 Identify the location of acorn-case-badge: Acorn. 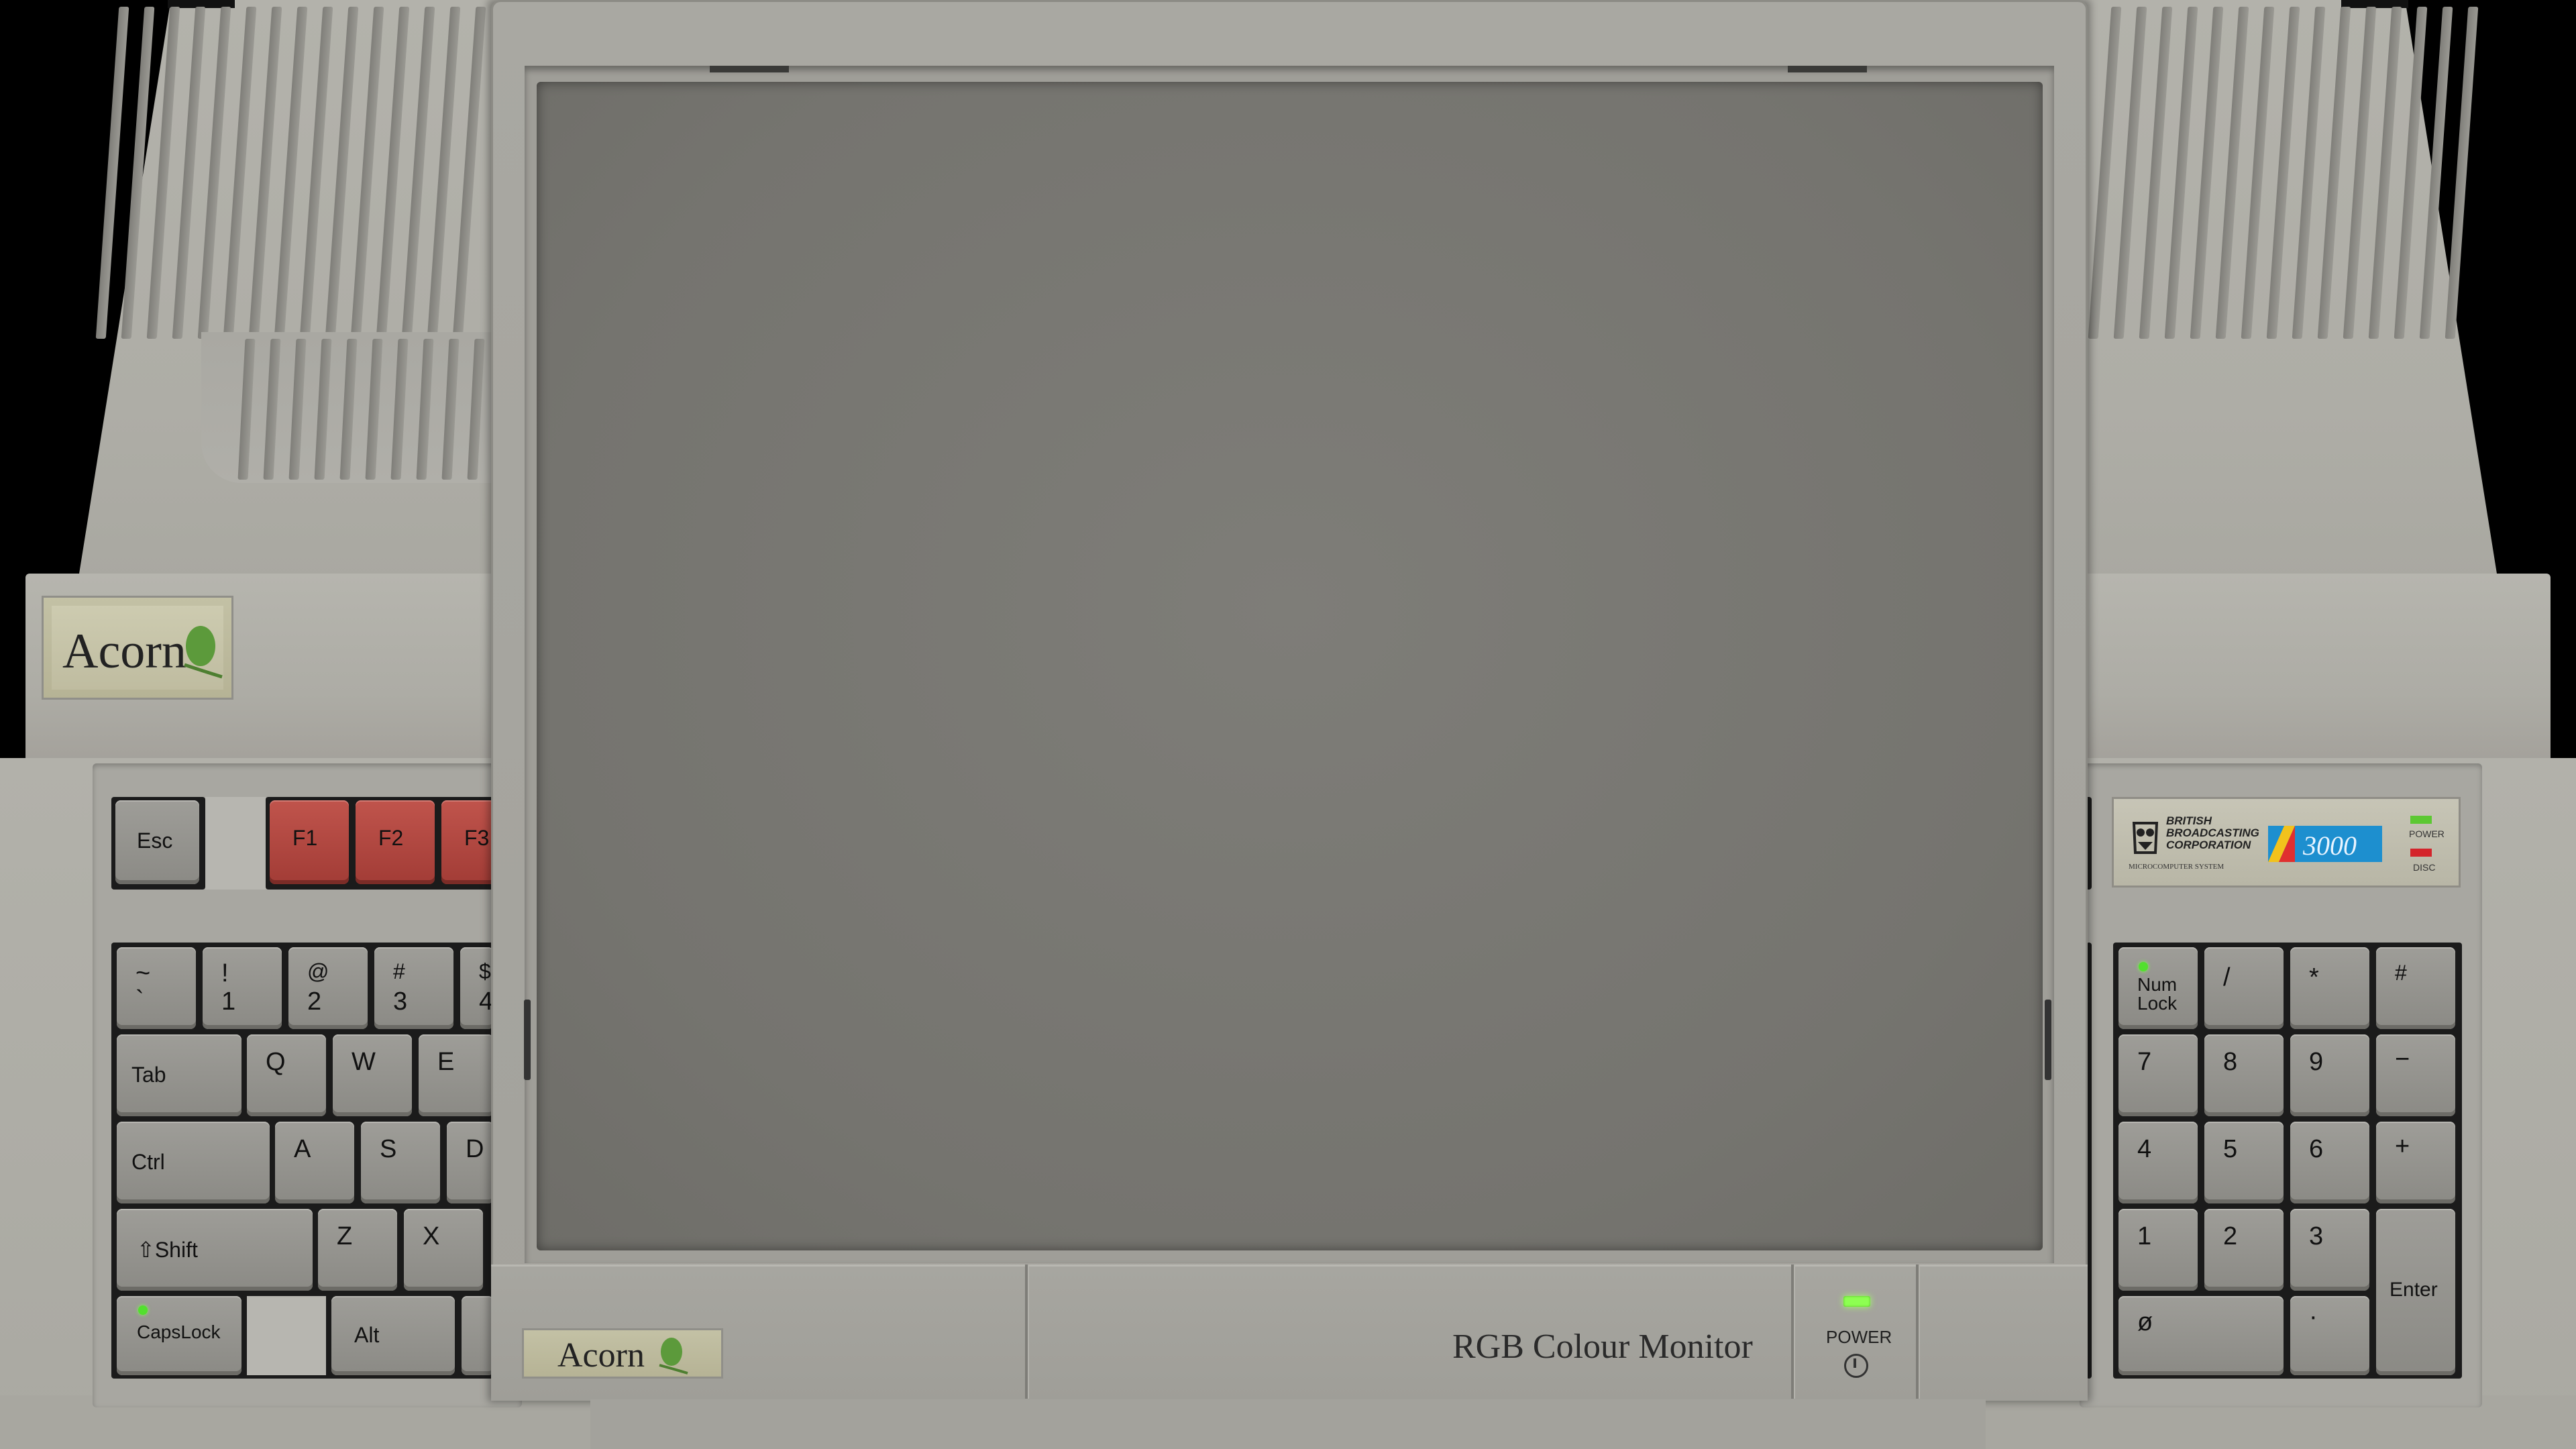
(137, 648).